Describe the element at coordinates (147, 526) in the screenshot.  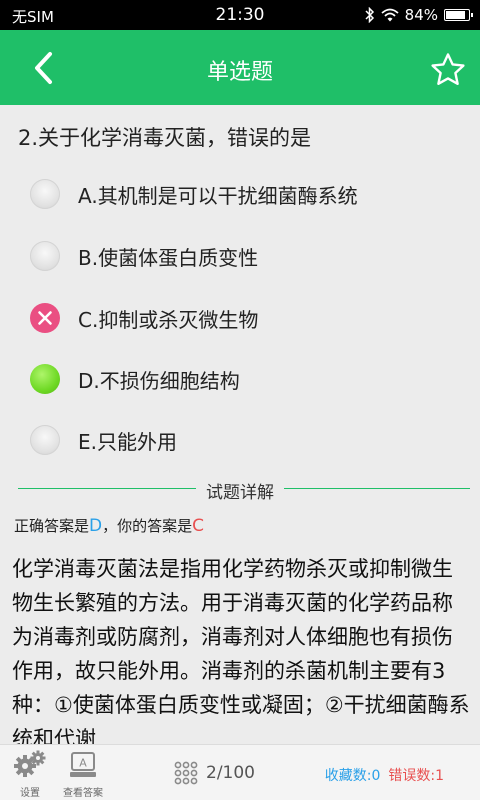
I see `user-answer-prefix: ，你的答案是` at that location.